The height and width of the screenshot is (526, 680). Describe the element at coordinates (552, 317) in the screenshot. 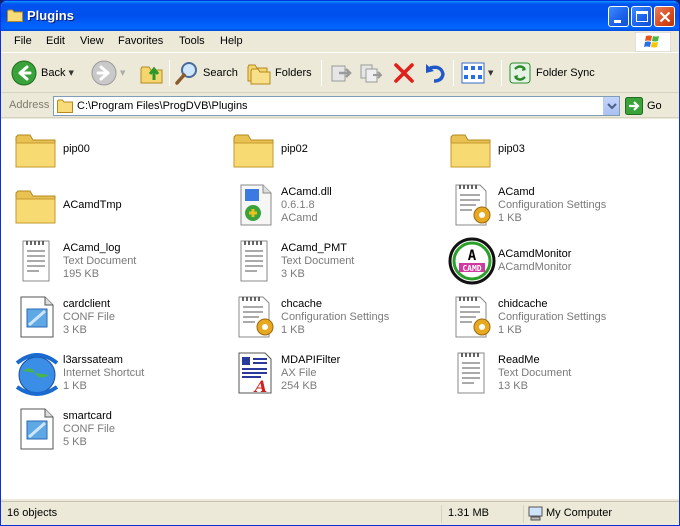

I see `file-text: chidcache Configuration Settings 1 KB` at that location.